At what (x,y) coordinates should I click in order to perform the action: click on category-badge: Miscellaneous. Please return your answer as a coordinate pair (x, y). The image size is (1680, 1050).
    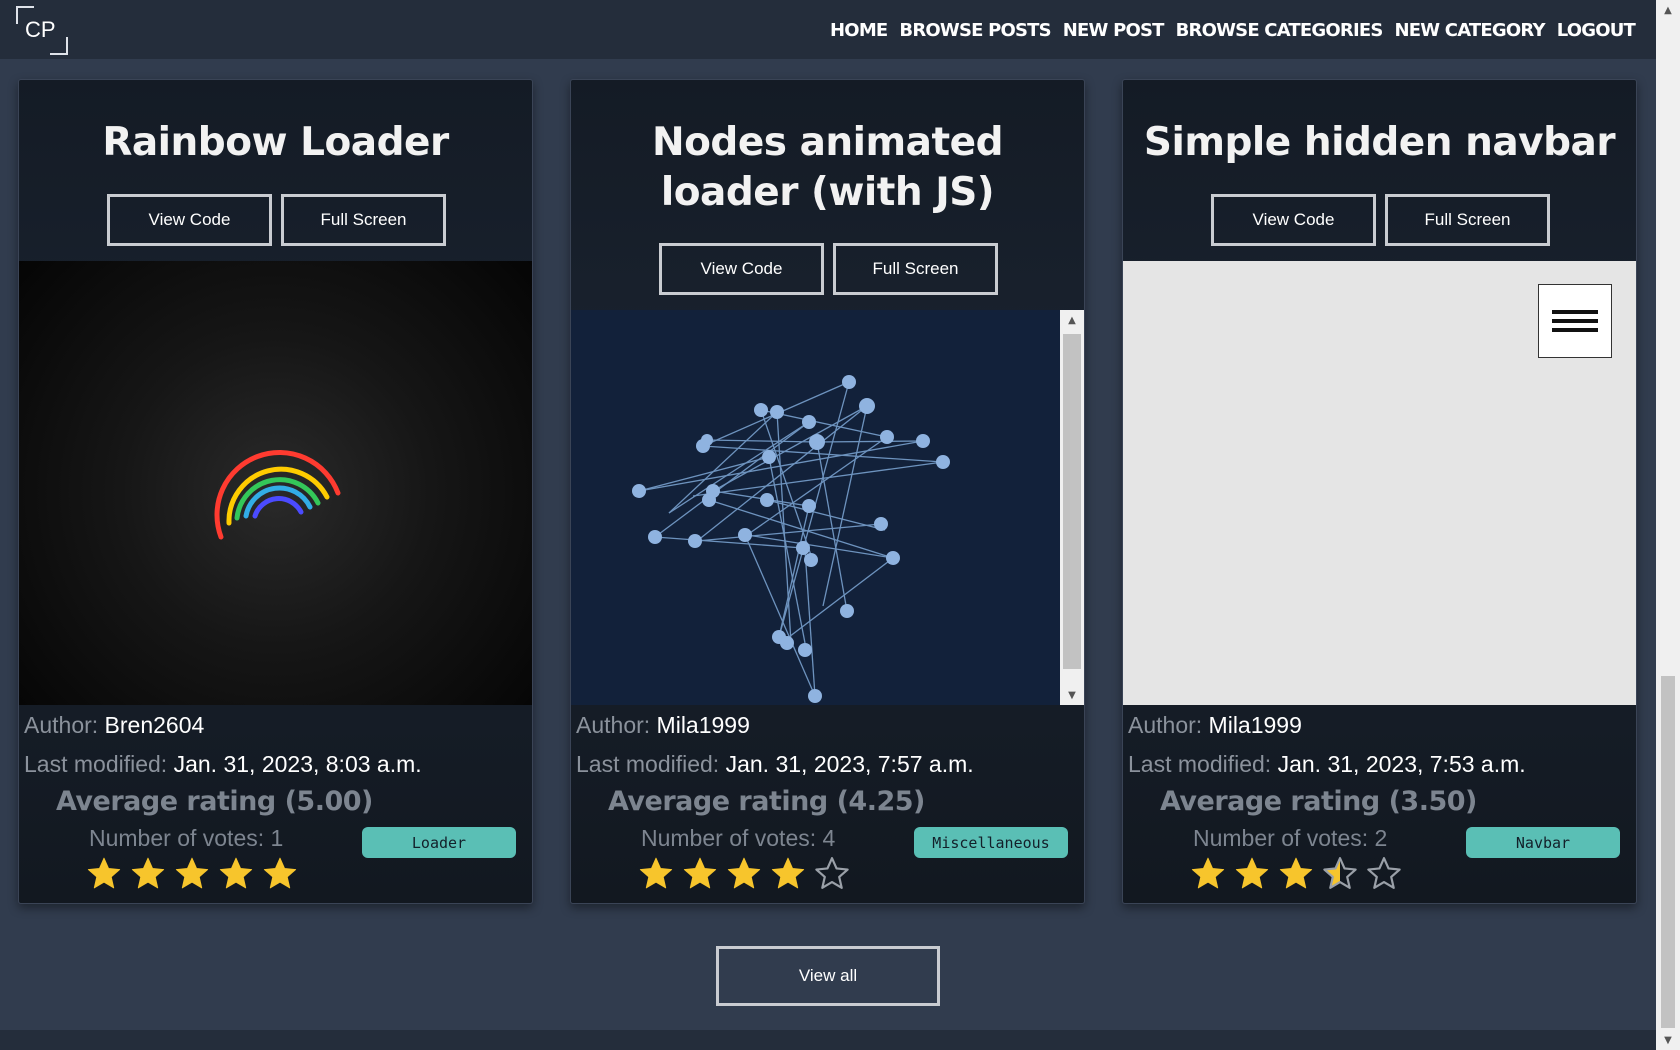
    Looking at the image, I should click on (991, 842).